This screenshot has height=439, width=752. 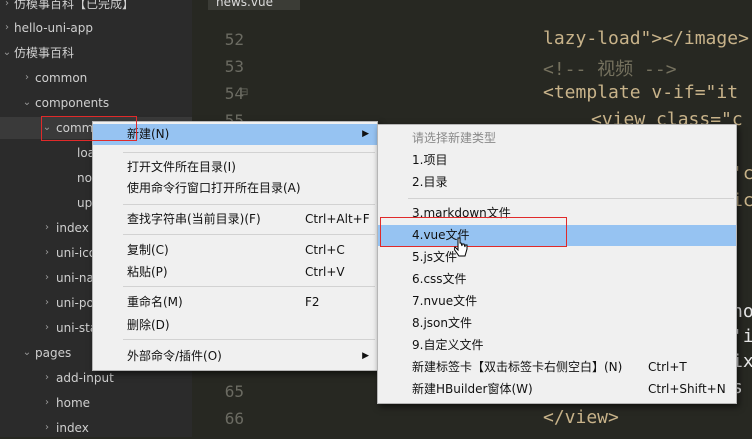 I want to click on submenu-item-folder: 2.目录, so click(x=557, y=182).